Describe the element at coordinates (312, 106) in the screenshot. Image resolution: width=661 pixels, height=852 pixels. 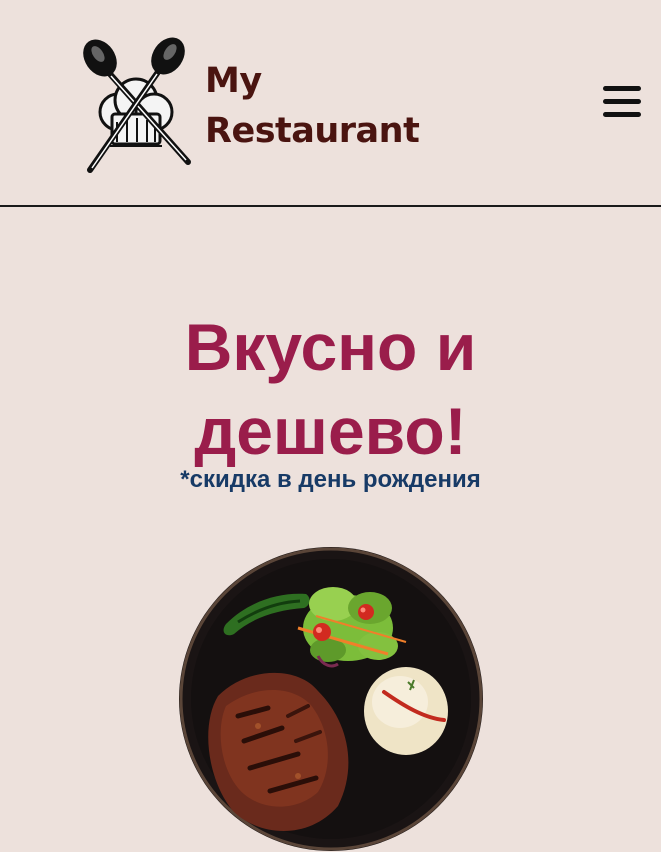
I see `brand-name: My Restaurant` at that location.